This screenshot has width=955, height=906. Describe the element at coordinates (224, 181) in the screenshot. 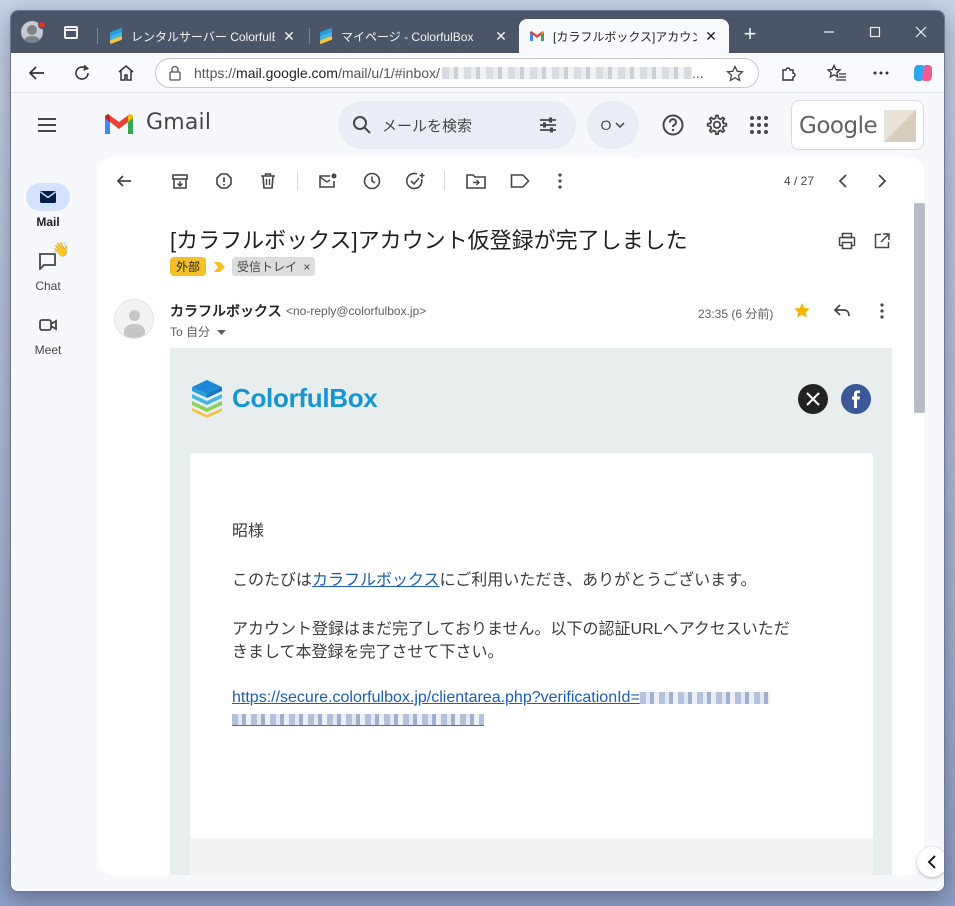

I see `report-spam-button` at that location.